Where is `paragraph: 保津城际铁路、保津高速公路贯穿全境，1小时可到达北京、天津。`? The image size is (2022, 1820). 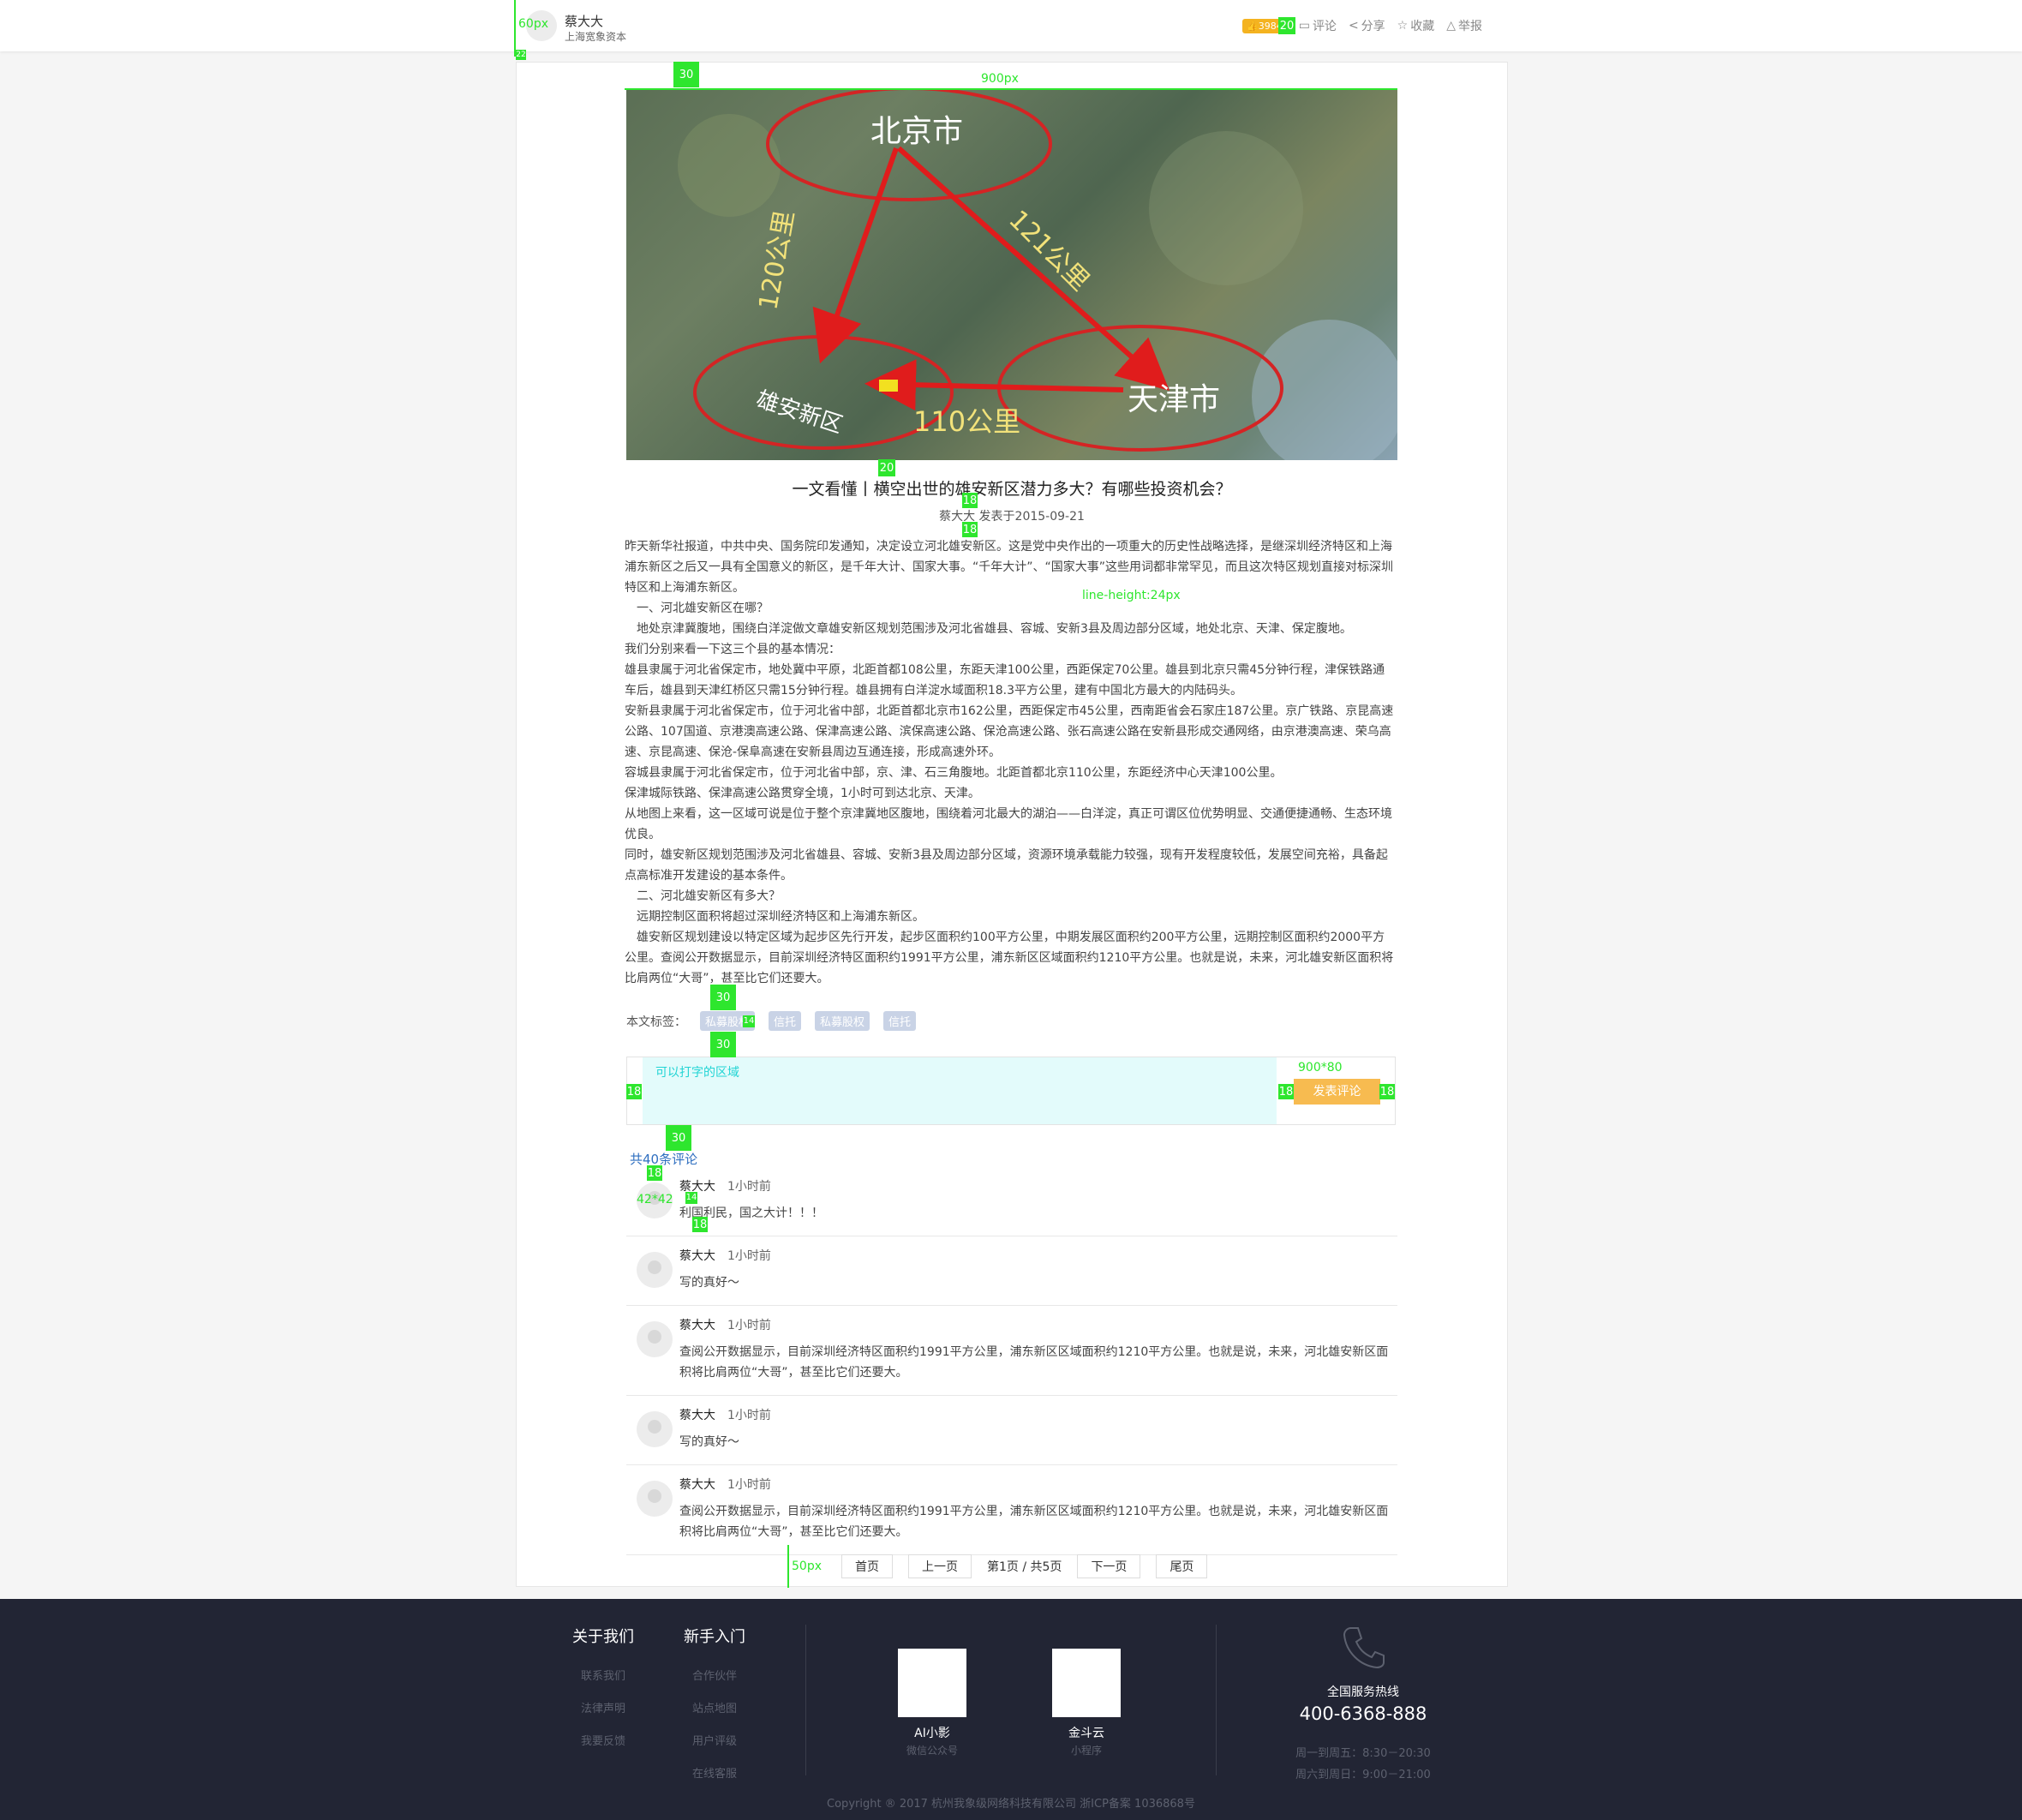
paragraph: 保津城际铁路、保津高速公路贯穿全境，1小时可到达北京、天津。 is located at coordinates (802, 793).